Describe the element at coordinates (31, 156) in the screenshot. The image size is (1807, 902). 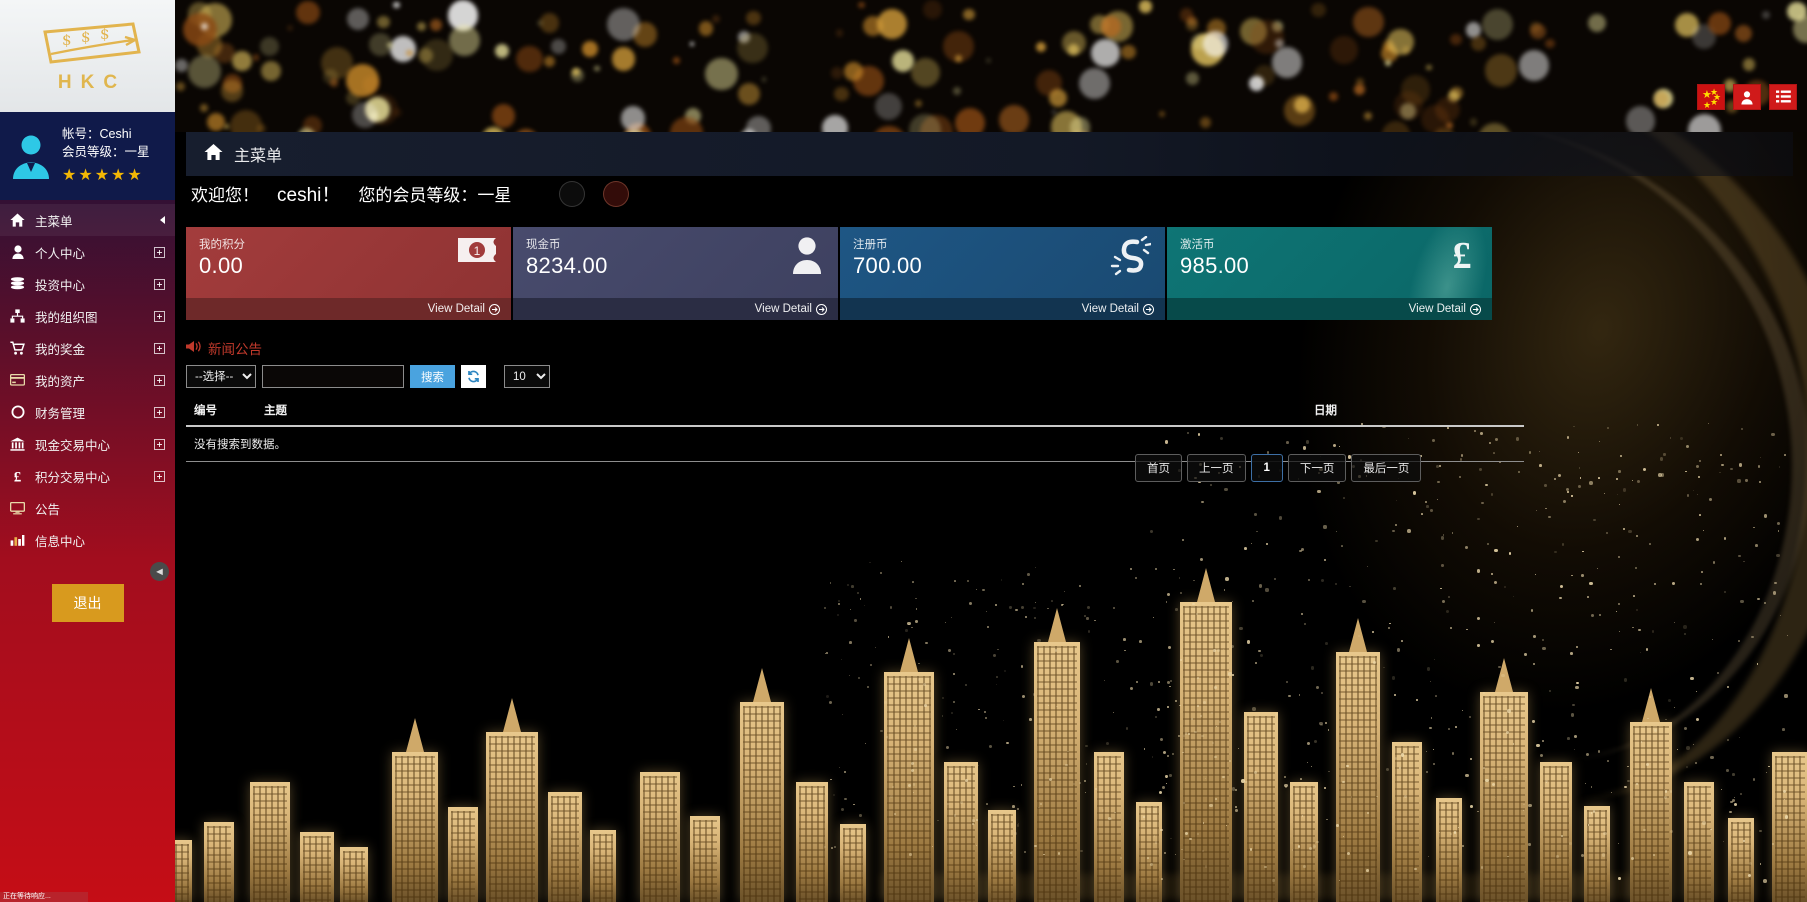
I see `avatar` at that location.